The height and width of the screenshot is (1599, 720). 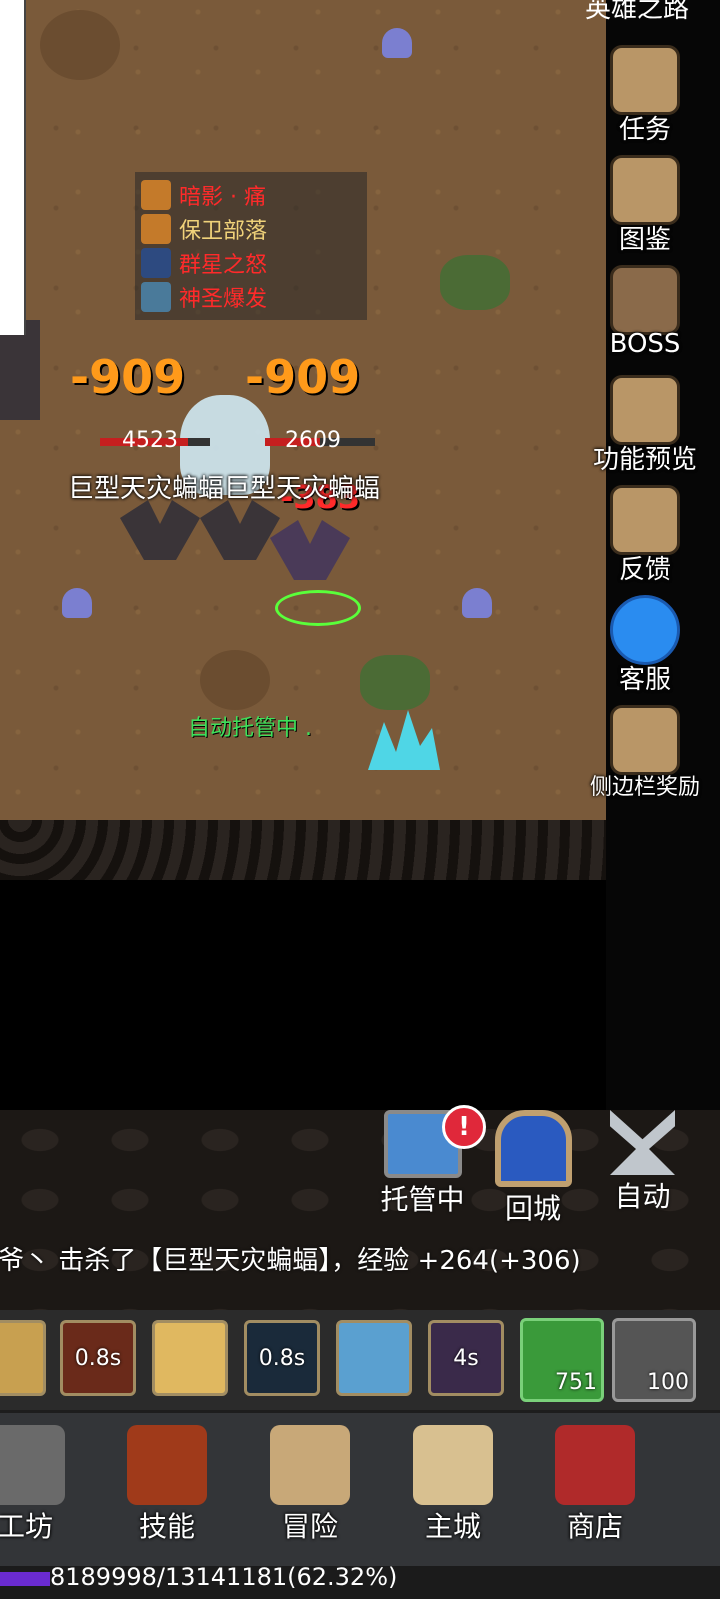 I want to click on nav-adventure: 冒险, so click(x=310, y=1485).